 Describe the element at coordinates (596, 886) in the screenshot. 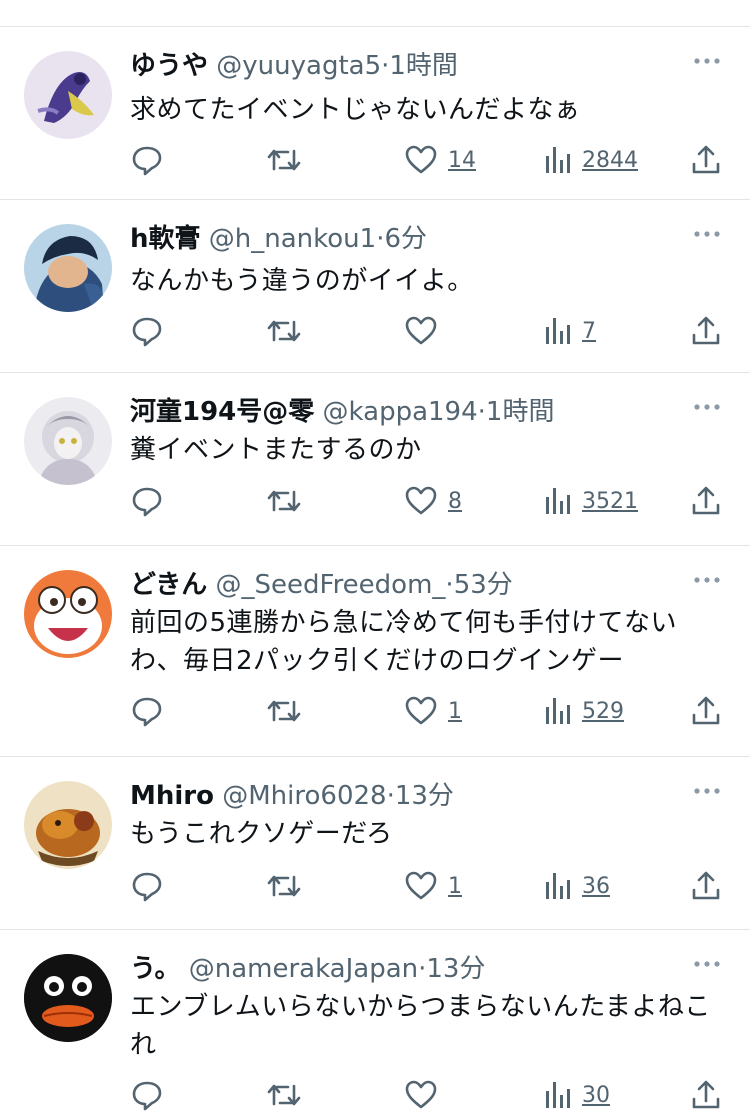

I see `view-count: 36` at that location.